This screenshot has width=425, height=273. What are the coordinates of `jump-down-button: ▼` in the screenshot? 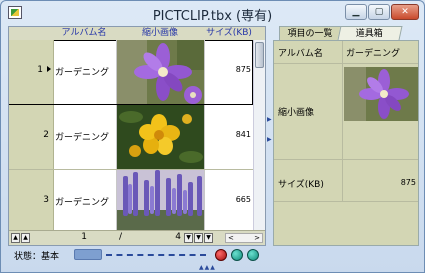 It's located at (198, 238).